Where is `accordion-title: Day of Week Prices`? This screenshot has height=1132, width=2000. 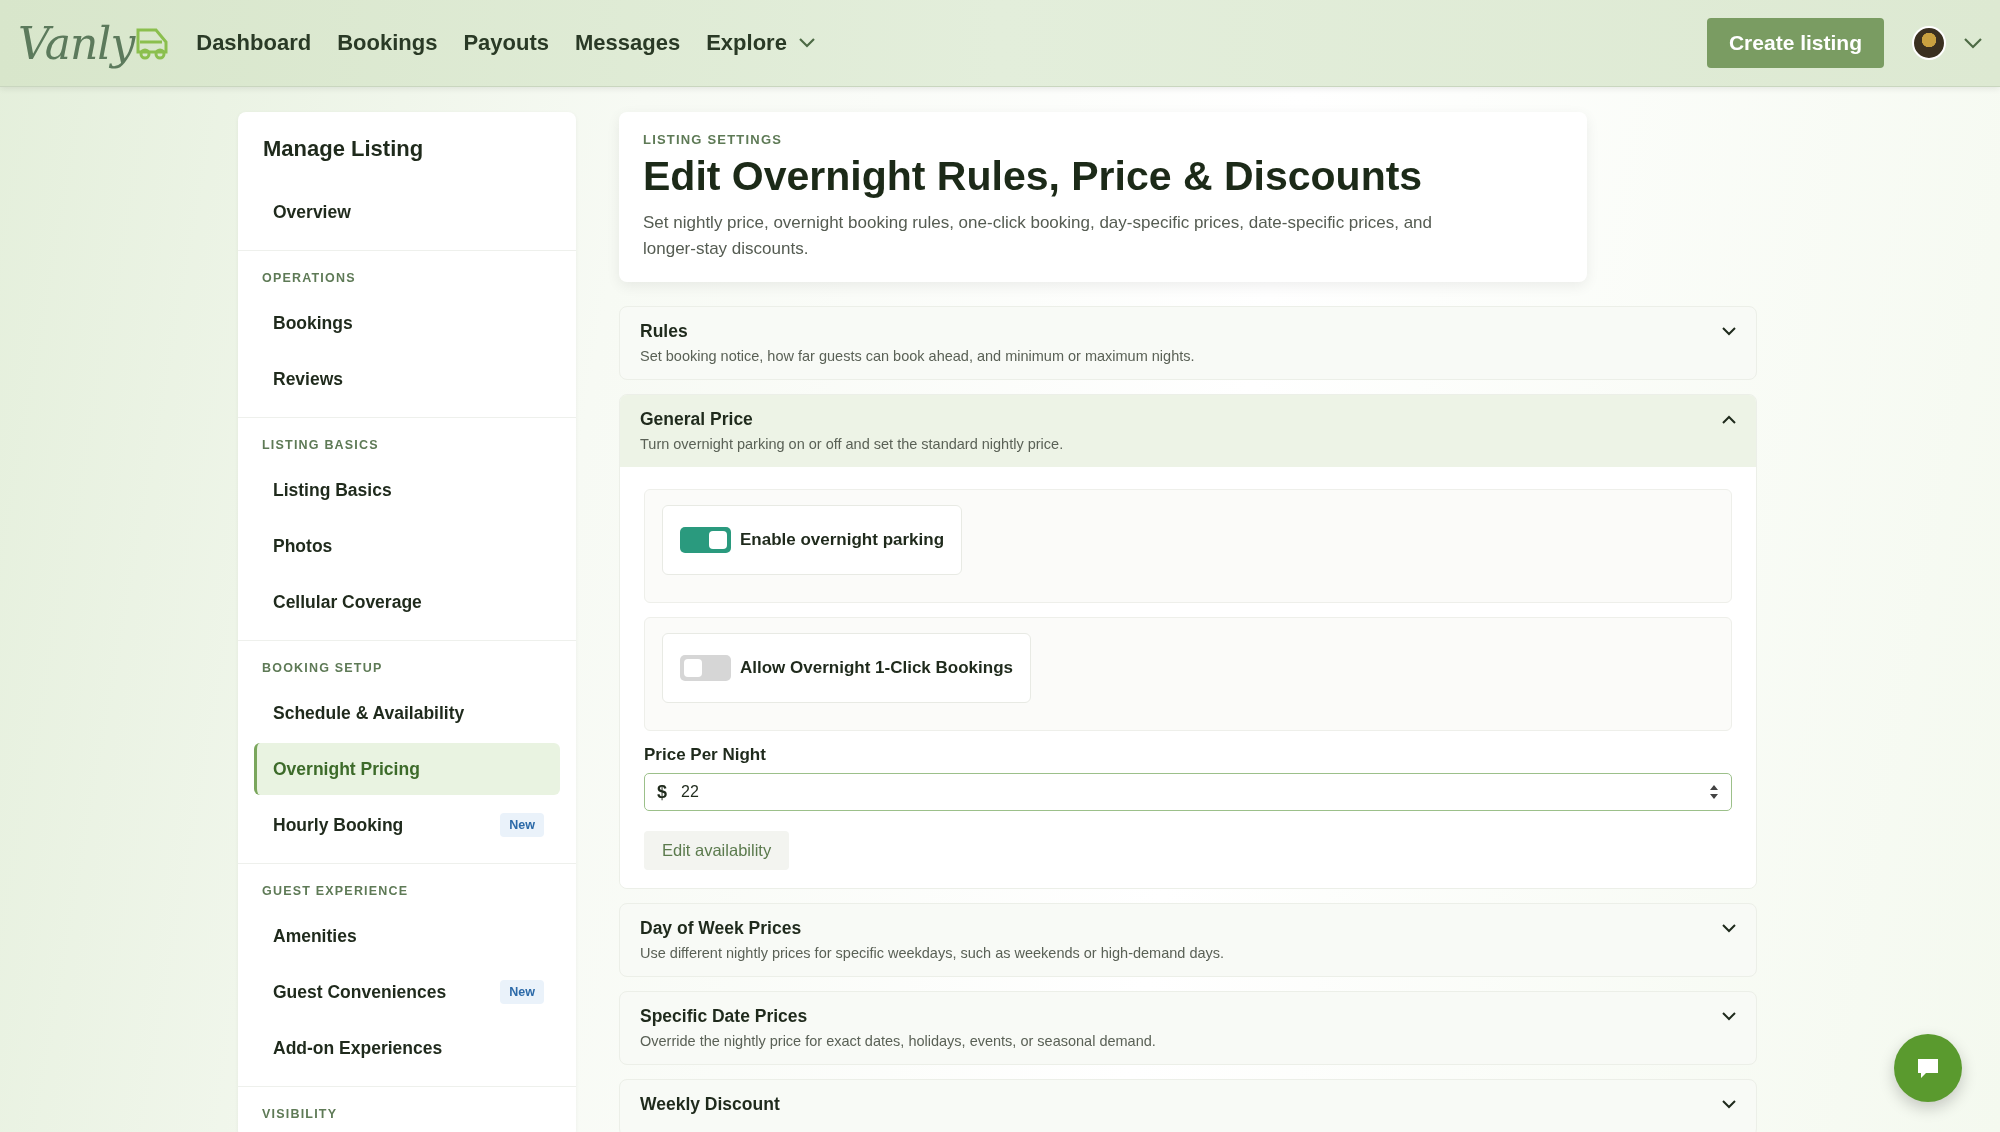 accordion-title: Day of Week Prices is located at coordinates (721, 928).